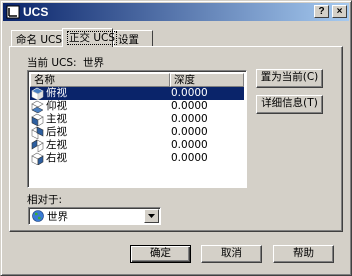 Image resolution: width=352 pixels, height=276 pixels. I want to click on globe-icon, so click(38, 216).